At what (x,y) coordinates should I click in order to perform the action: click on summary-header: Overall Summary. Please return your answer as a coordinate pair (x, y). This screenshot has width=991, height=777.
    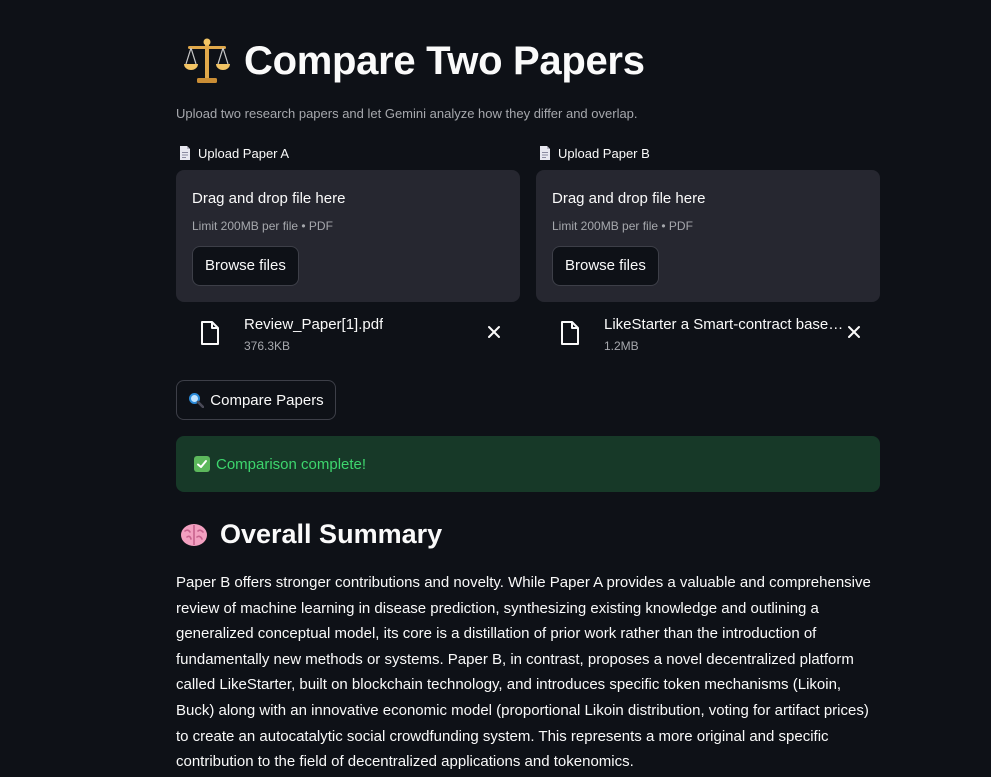
    Looking at the image, I should click on (310, 534).